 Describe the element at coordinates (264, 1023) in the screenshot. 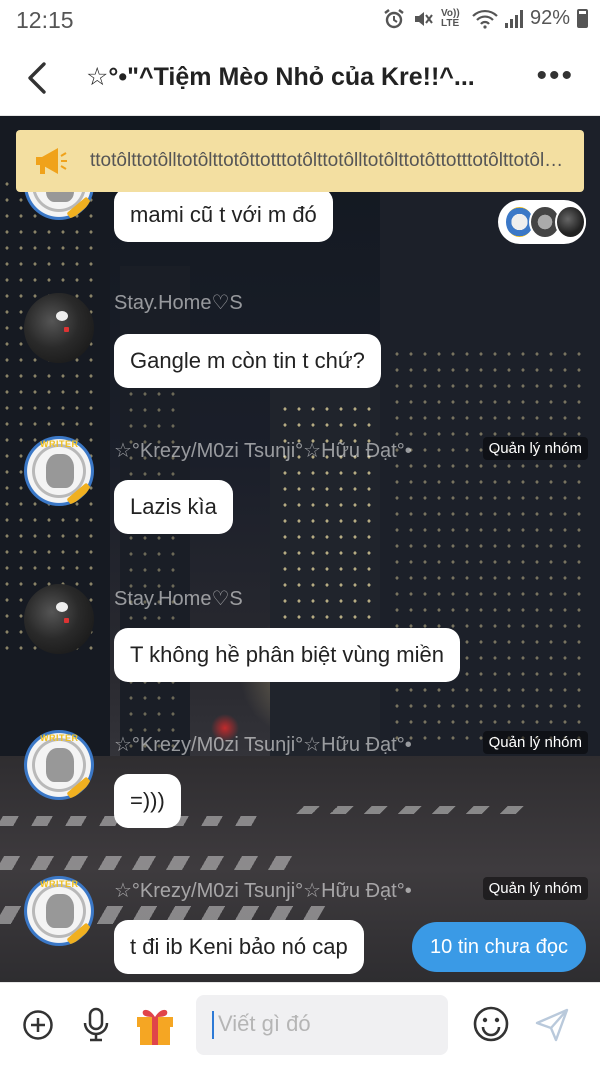

I see `message-placeholder: Viết gì đó` at that location.